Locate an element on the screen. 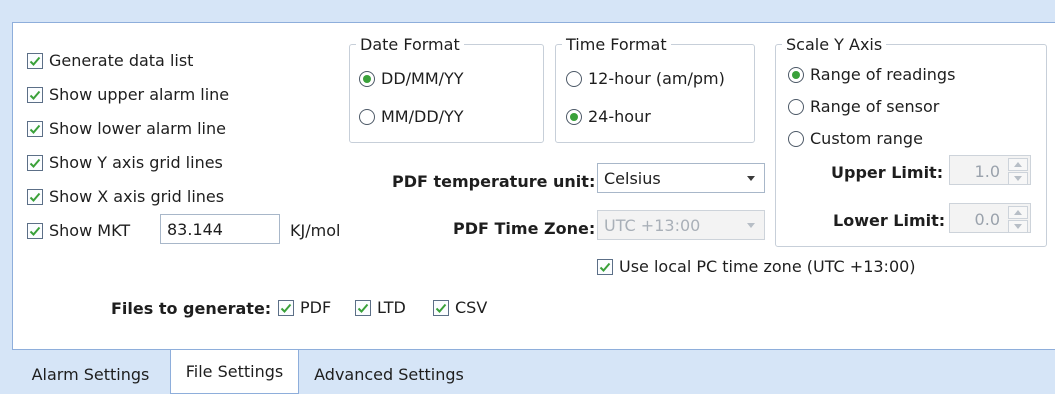 This screenshot has height=394, width=1055. date-format-ddmmyy-radio: DD/MM/YY is located at coordinates (411, 78).